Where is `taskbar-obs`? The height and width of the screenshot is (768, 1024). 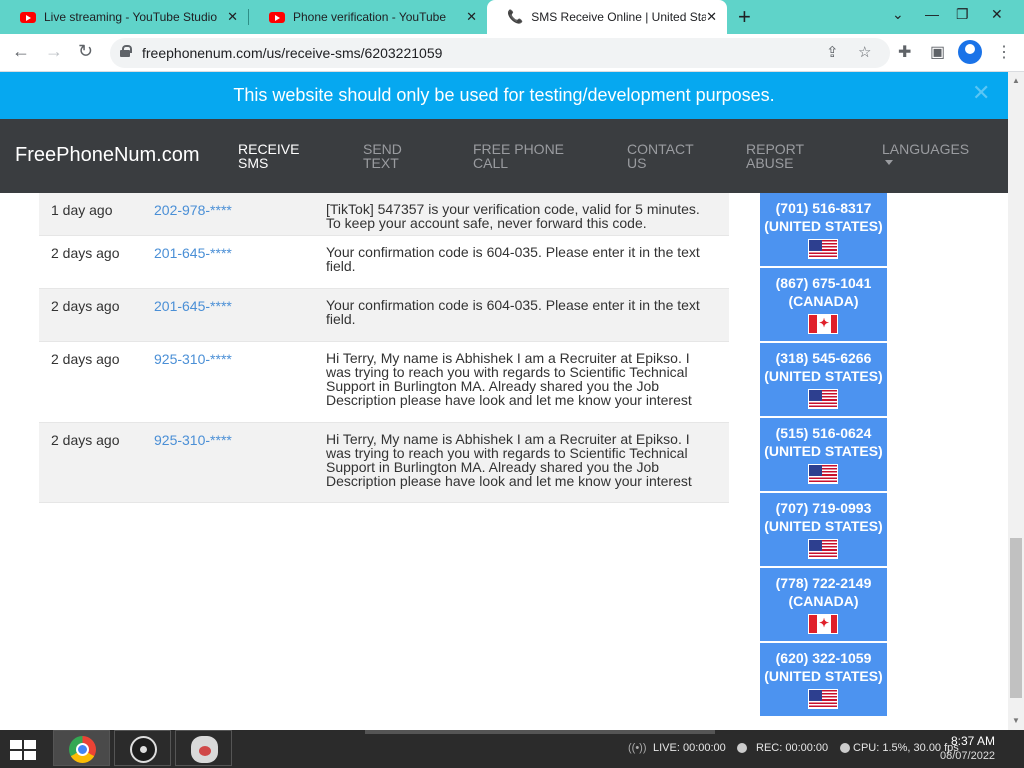
taskbar-obs is located at coordinates (142, 748).